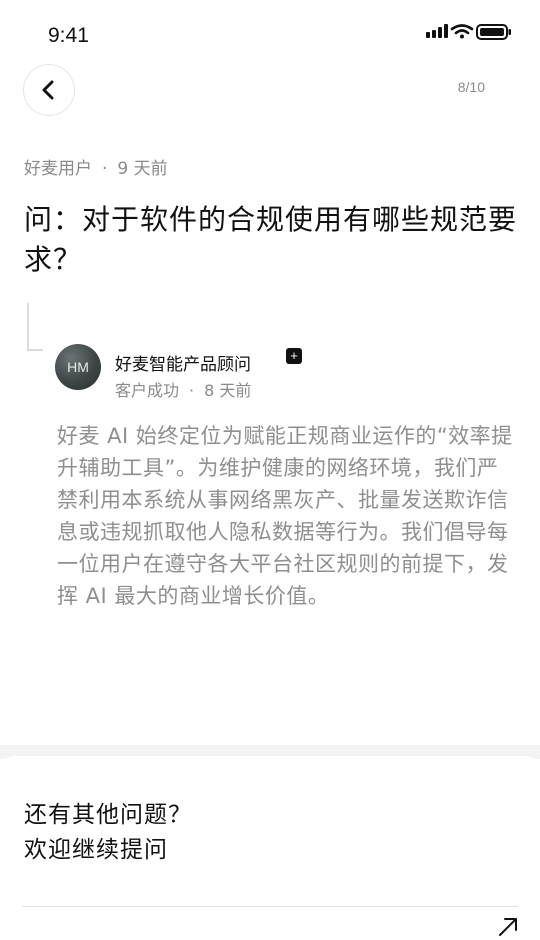 Image resolution: width=540 pixels, height=940 pixels. What do you see at coordinates (228, 390) in the screenshot?
I see `answer-time: 8 天前` at bounding box center [228, 390].